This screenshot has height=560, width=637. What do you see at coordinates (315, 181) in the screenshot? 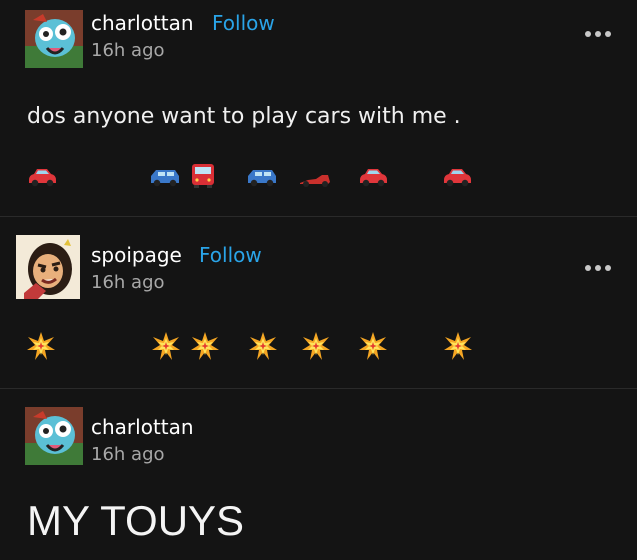
I see `race-car-icon` at bounding box center [315, 181].